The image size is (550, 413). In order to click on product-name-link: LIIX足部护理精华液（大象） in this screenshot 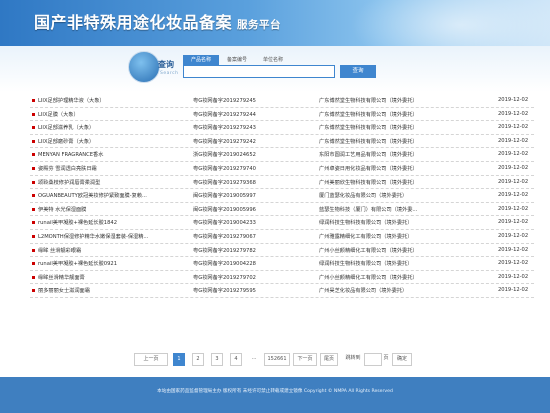, I will do `click(112, 100)`.